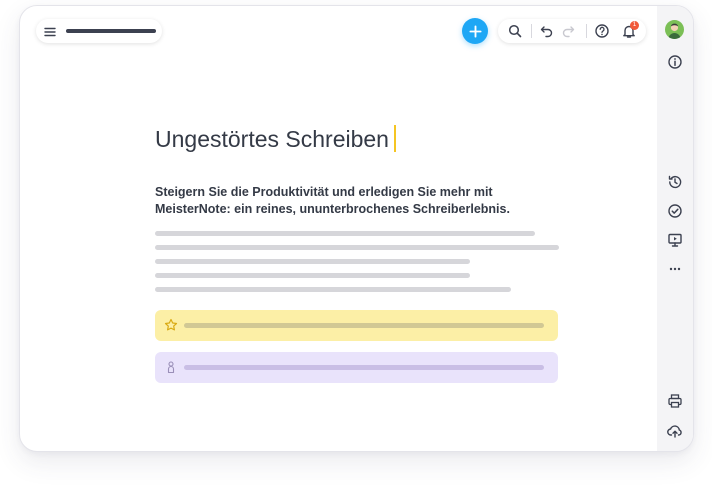 The image size is (712, 487). What do you see at coordinates (674, 29) in the screenshot?
I see `avatar` at bounding box center [674, 29].